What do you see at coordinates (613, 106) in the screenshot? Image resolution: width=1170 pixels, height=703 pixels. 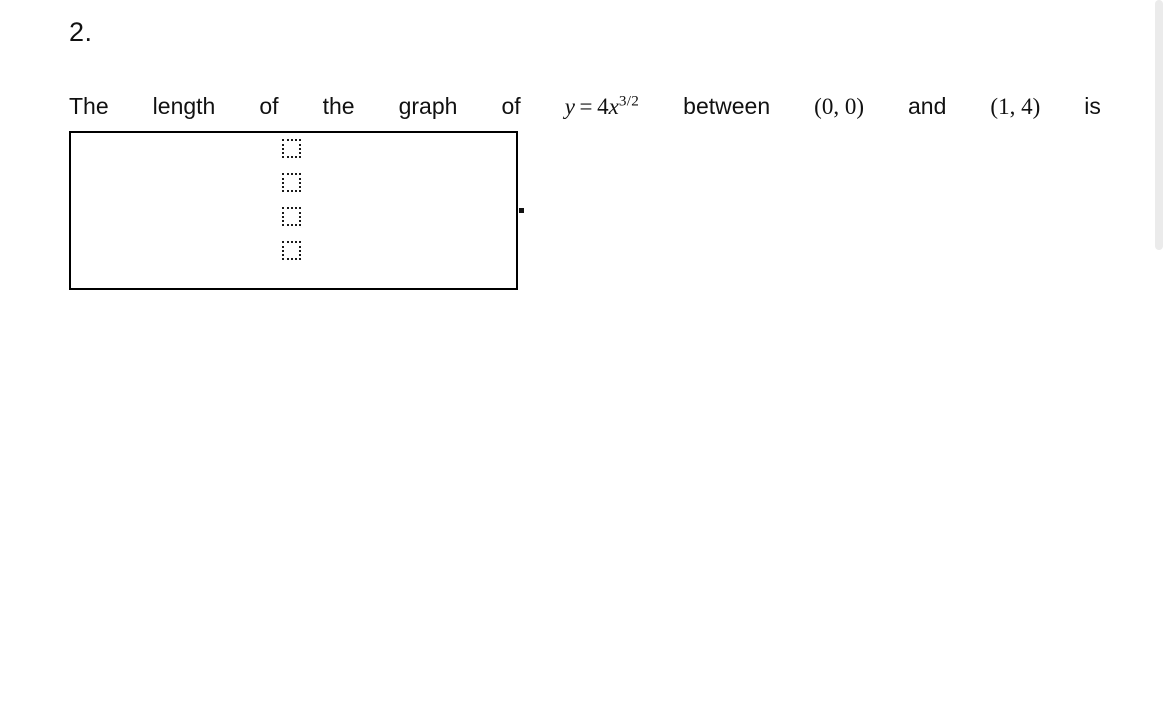 I see `math-base-variable: x` at bounding box center [613, 106].